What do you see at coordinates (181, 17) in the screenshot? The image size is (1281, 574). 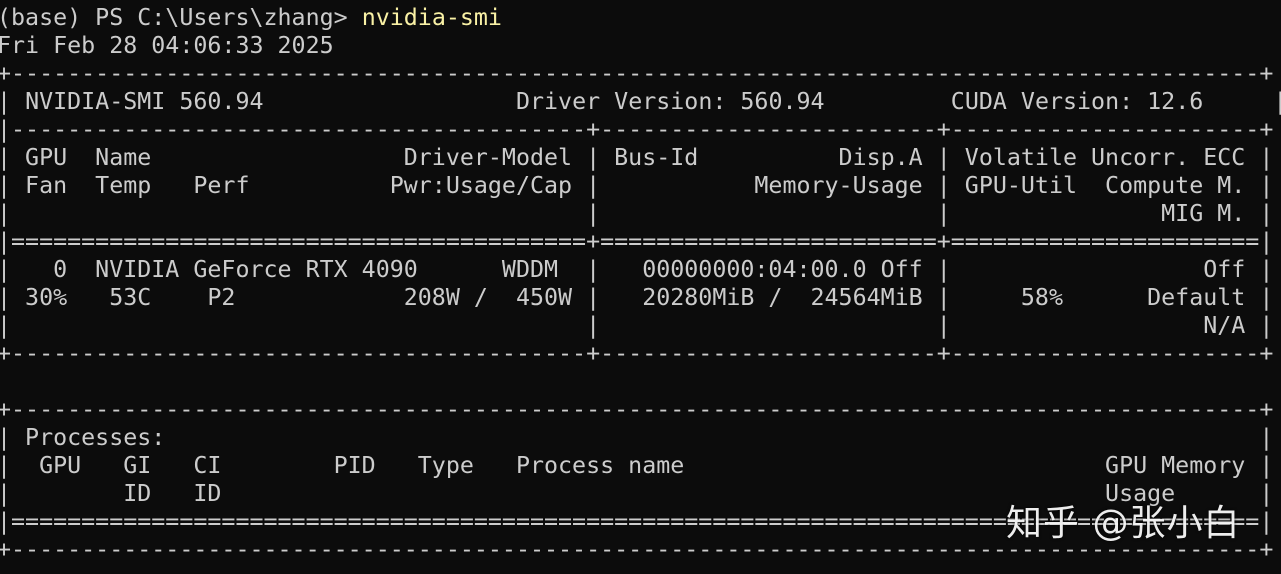 I see `prompt-text: (base) PS C:\Users\zhang>` at bounding box center [181, 17].